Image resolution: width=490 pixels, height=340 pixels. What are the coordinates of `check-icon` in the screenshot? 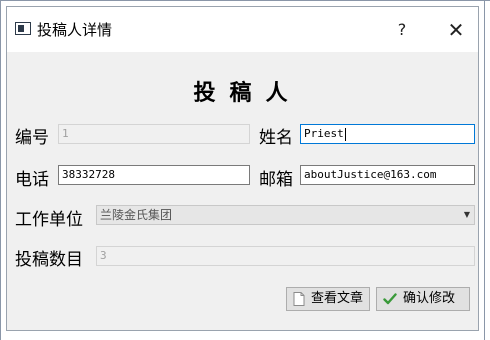 It's located at (390, 299).